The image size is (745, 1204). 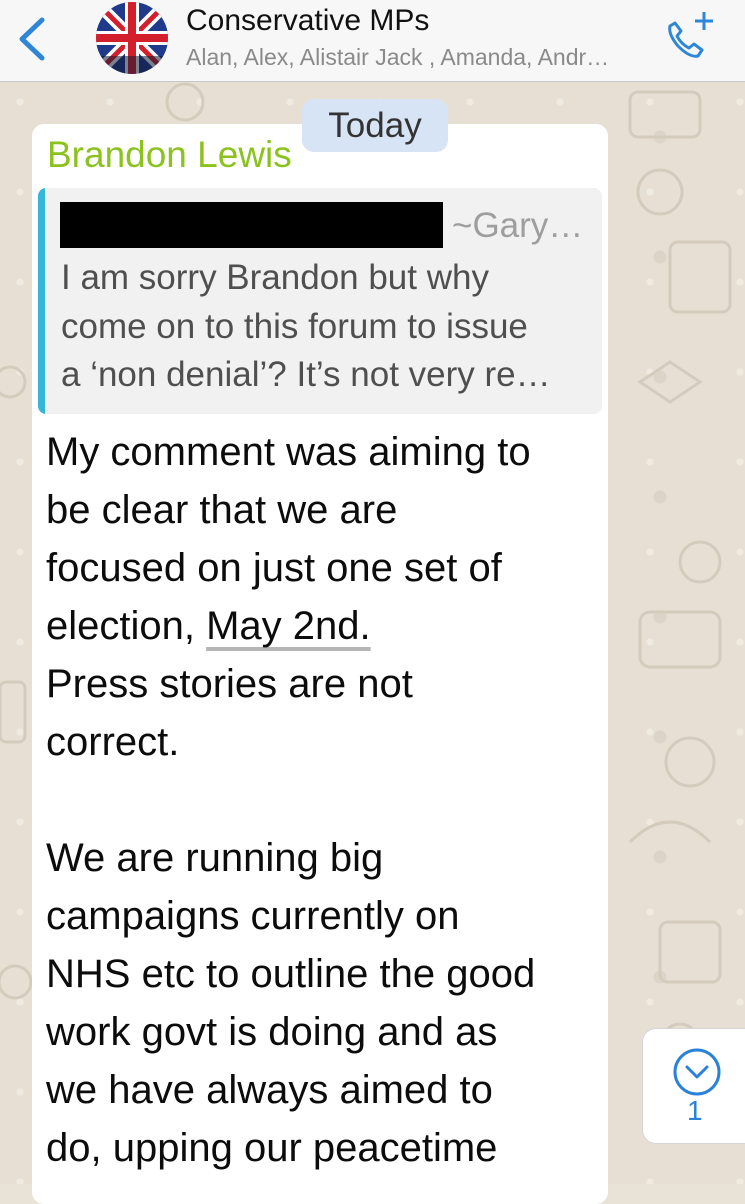 I want to click on message-line: we have always aimed to, so click(x=269, y=1090).